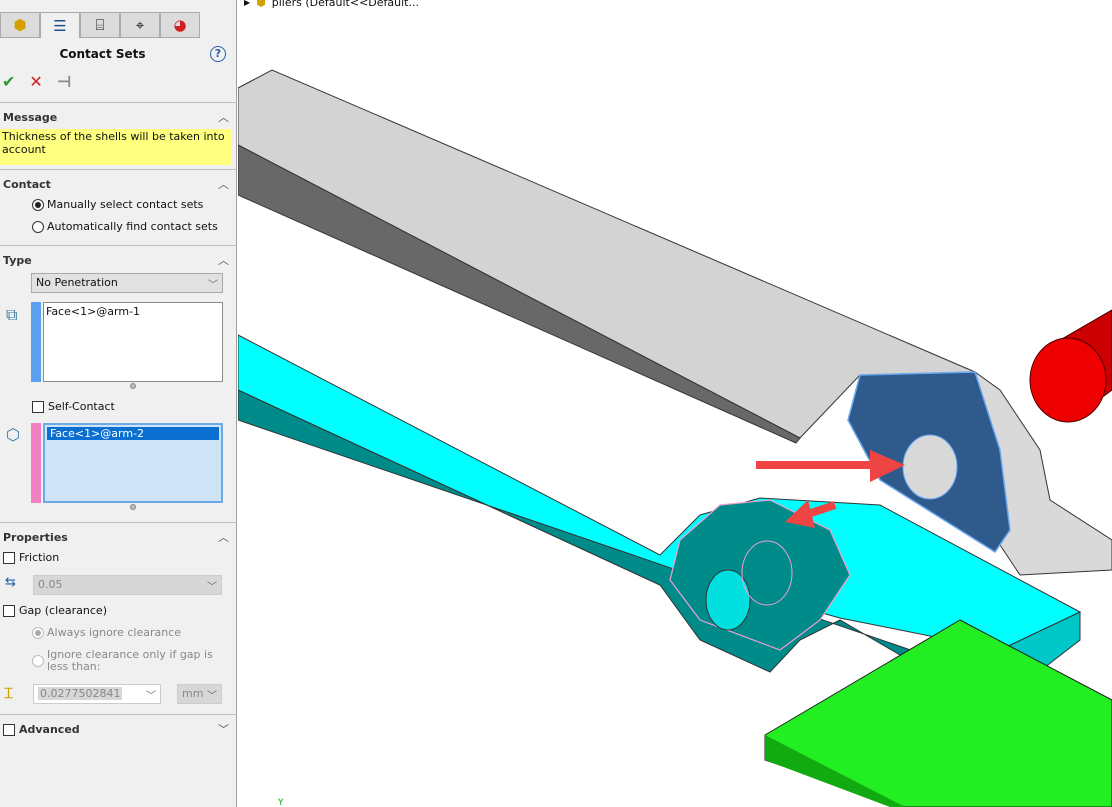  What do you see at coordinates (133, 342) in the screenshot?
I see `set1-selection-list: Face<1>@arm-1` at bounding box center [133, 342].